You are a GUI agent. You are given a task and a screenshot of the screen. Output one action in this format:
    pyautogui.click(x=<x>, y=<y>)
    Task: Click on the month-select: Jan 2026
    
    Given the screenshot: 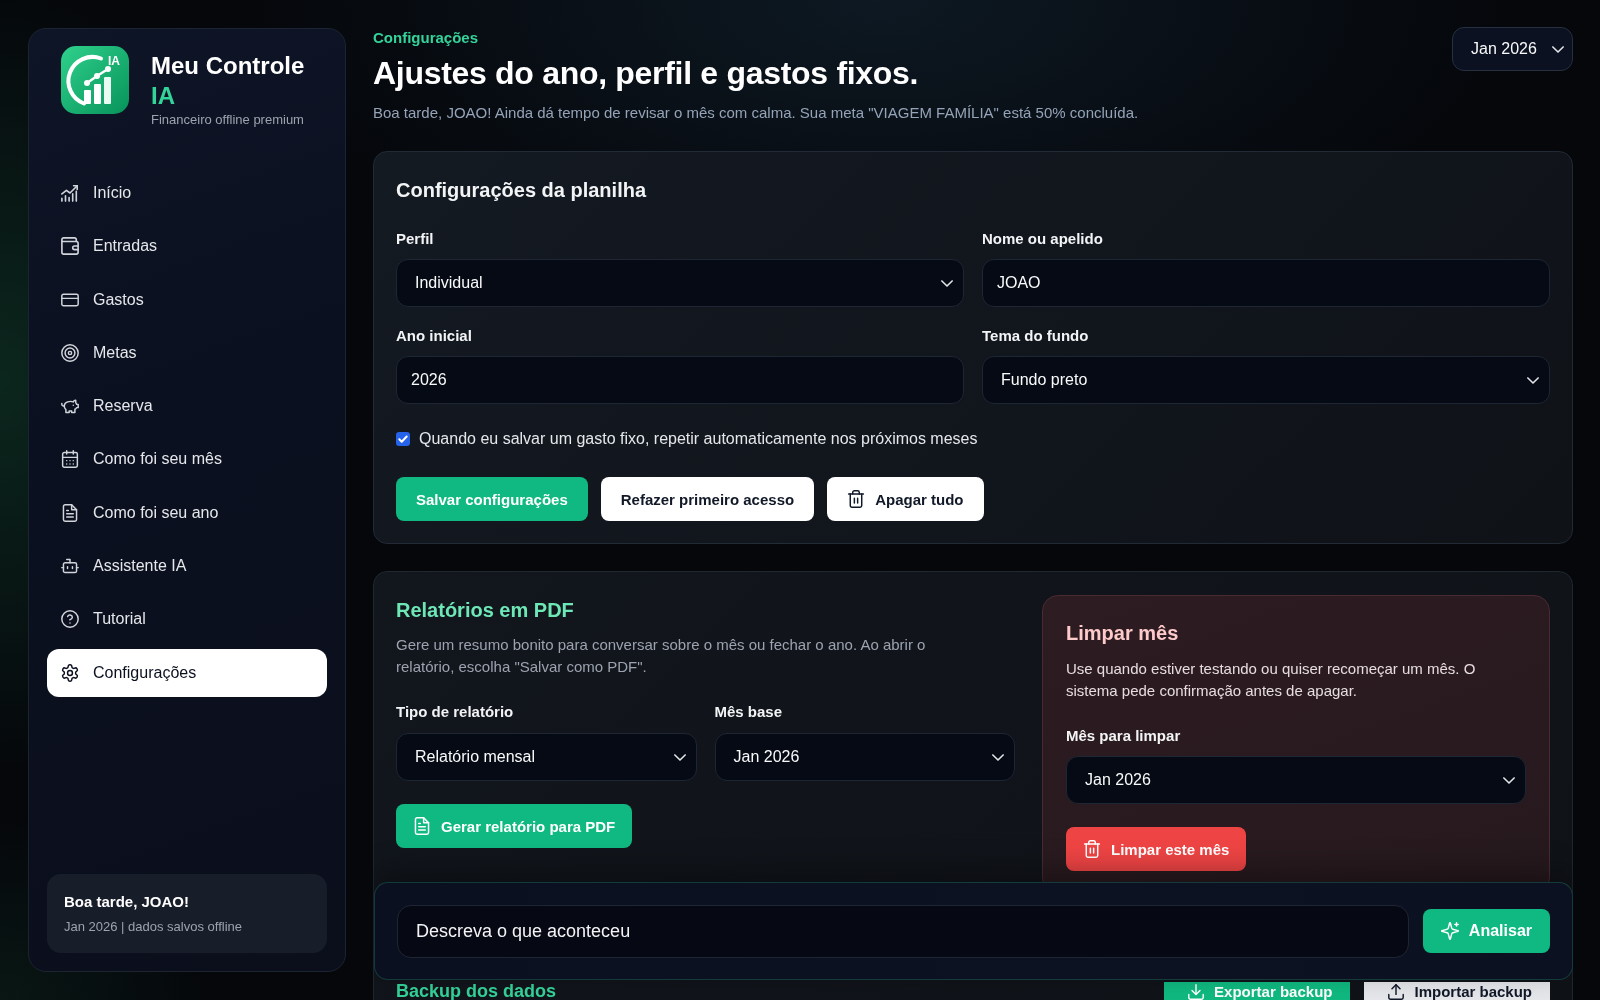 What is the action you would take?
    pyautogui.click(x=1512, y=49)
    